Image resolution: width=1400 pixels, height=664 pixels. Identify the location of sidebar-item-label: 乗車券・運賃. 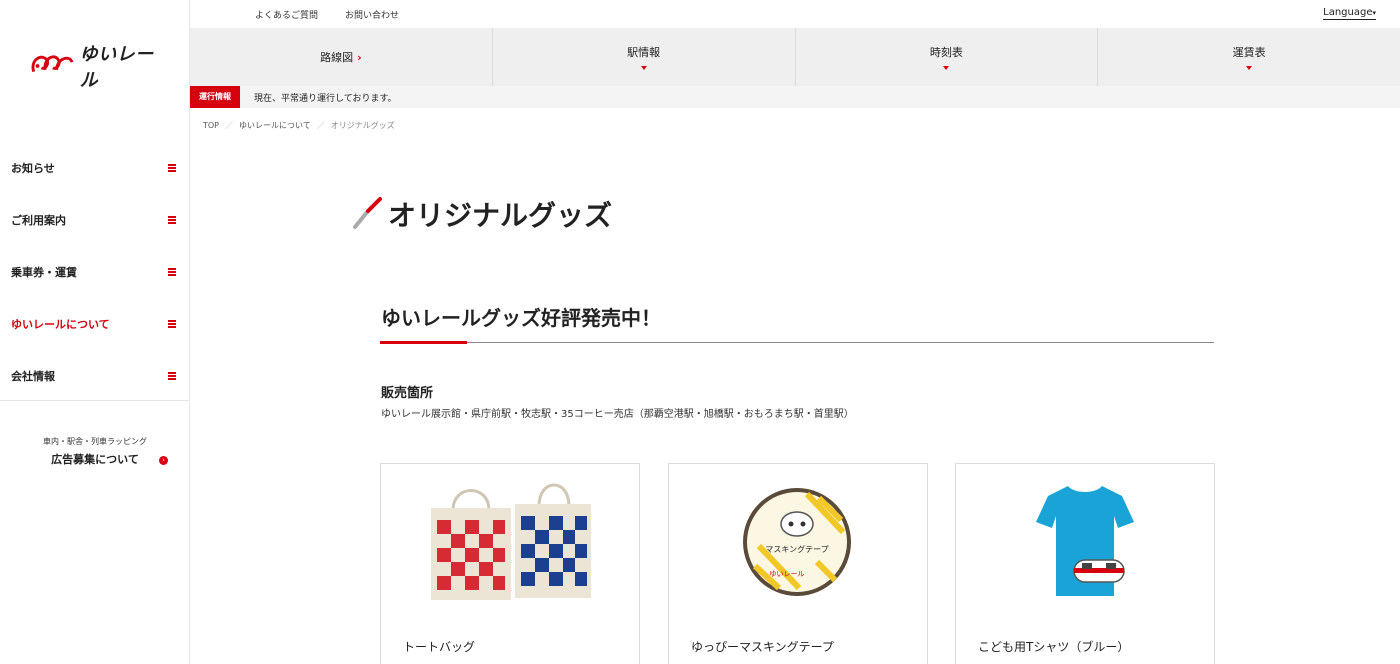
(44, 272).